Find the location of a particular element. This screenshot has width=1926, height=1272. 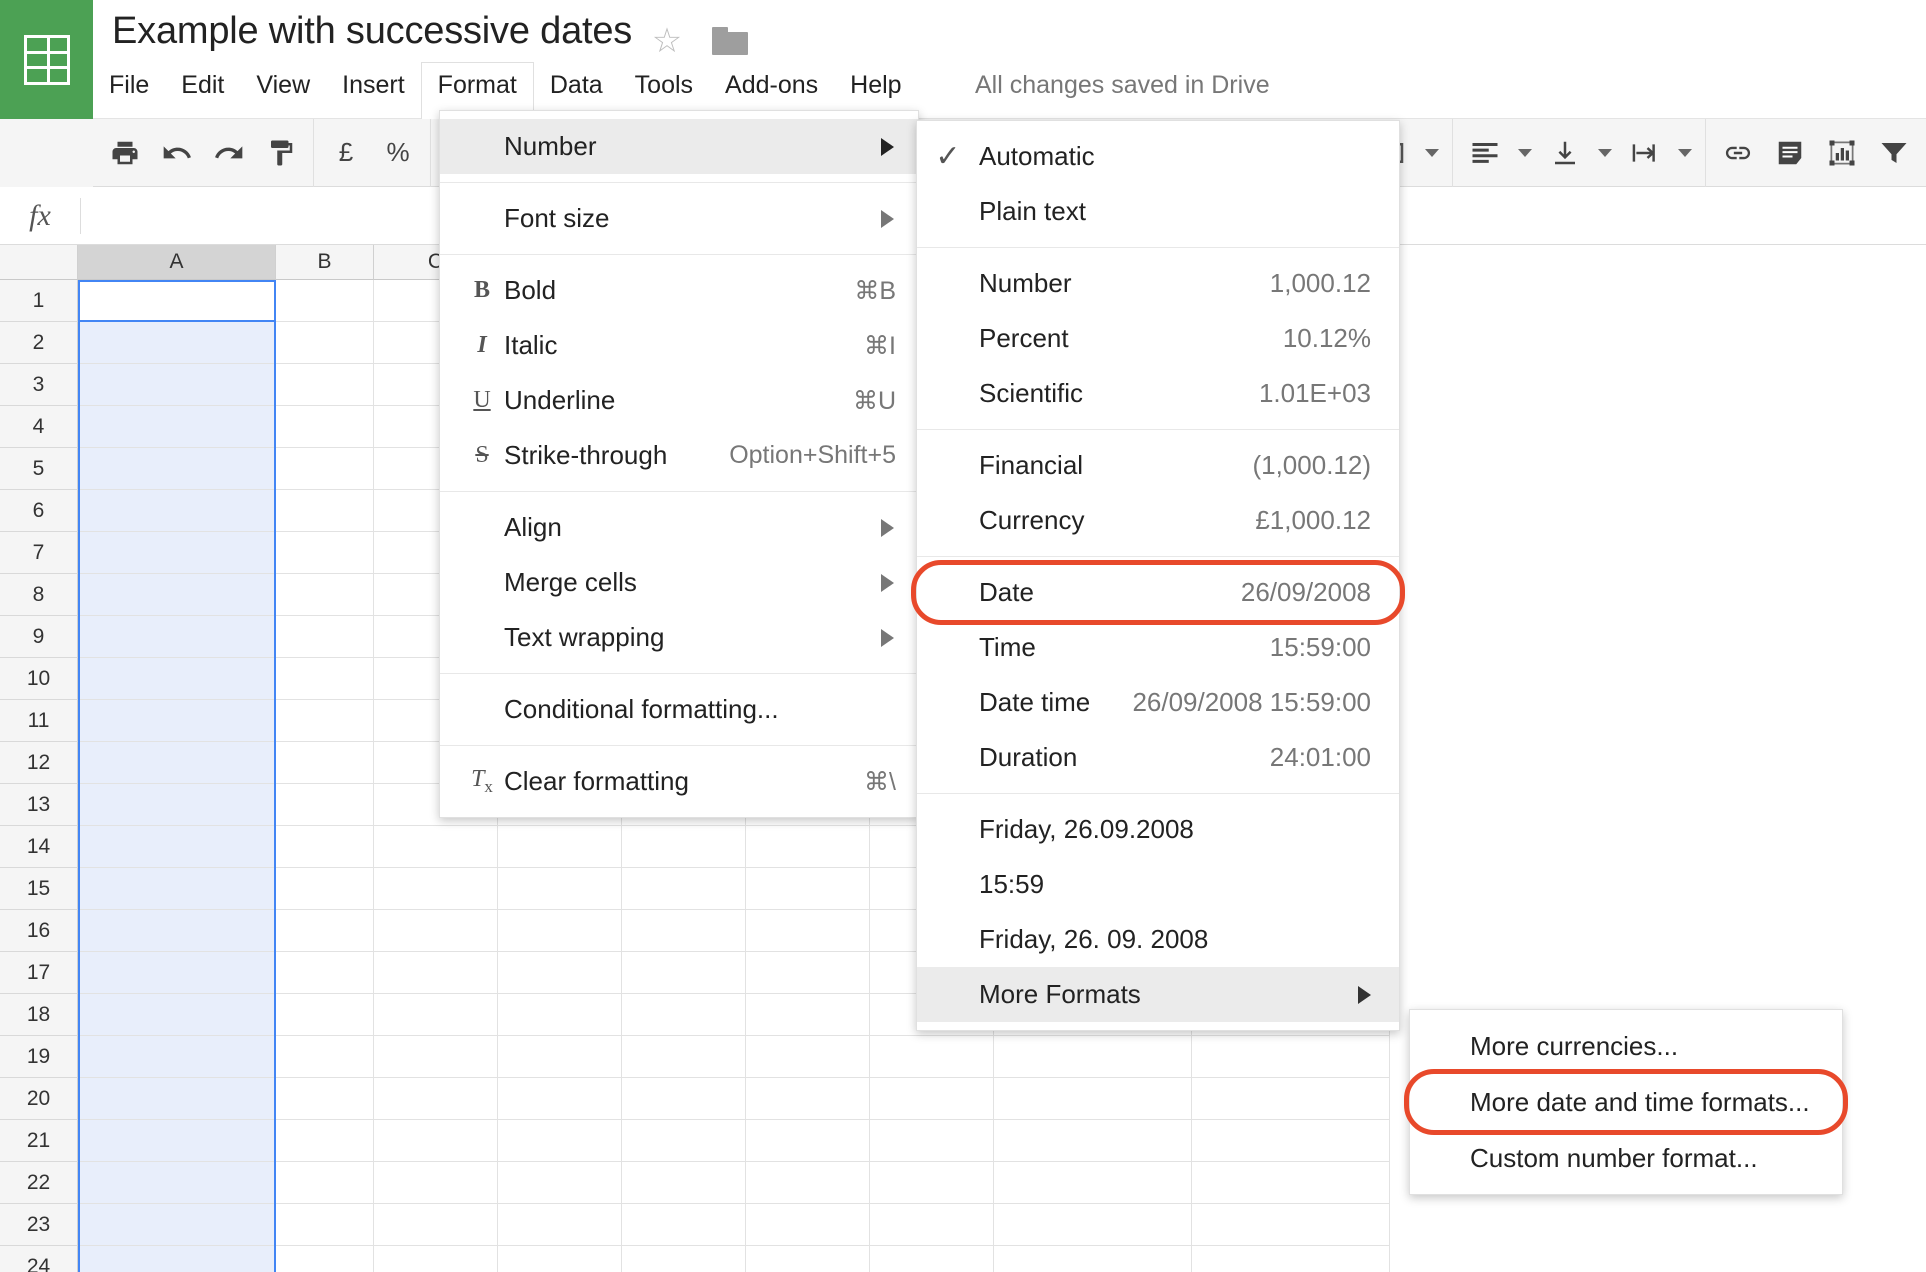

align-dropdown-caret is located at coordinates (1525, 153).